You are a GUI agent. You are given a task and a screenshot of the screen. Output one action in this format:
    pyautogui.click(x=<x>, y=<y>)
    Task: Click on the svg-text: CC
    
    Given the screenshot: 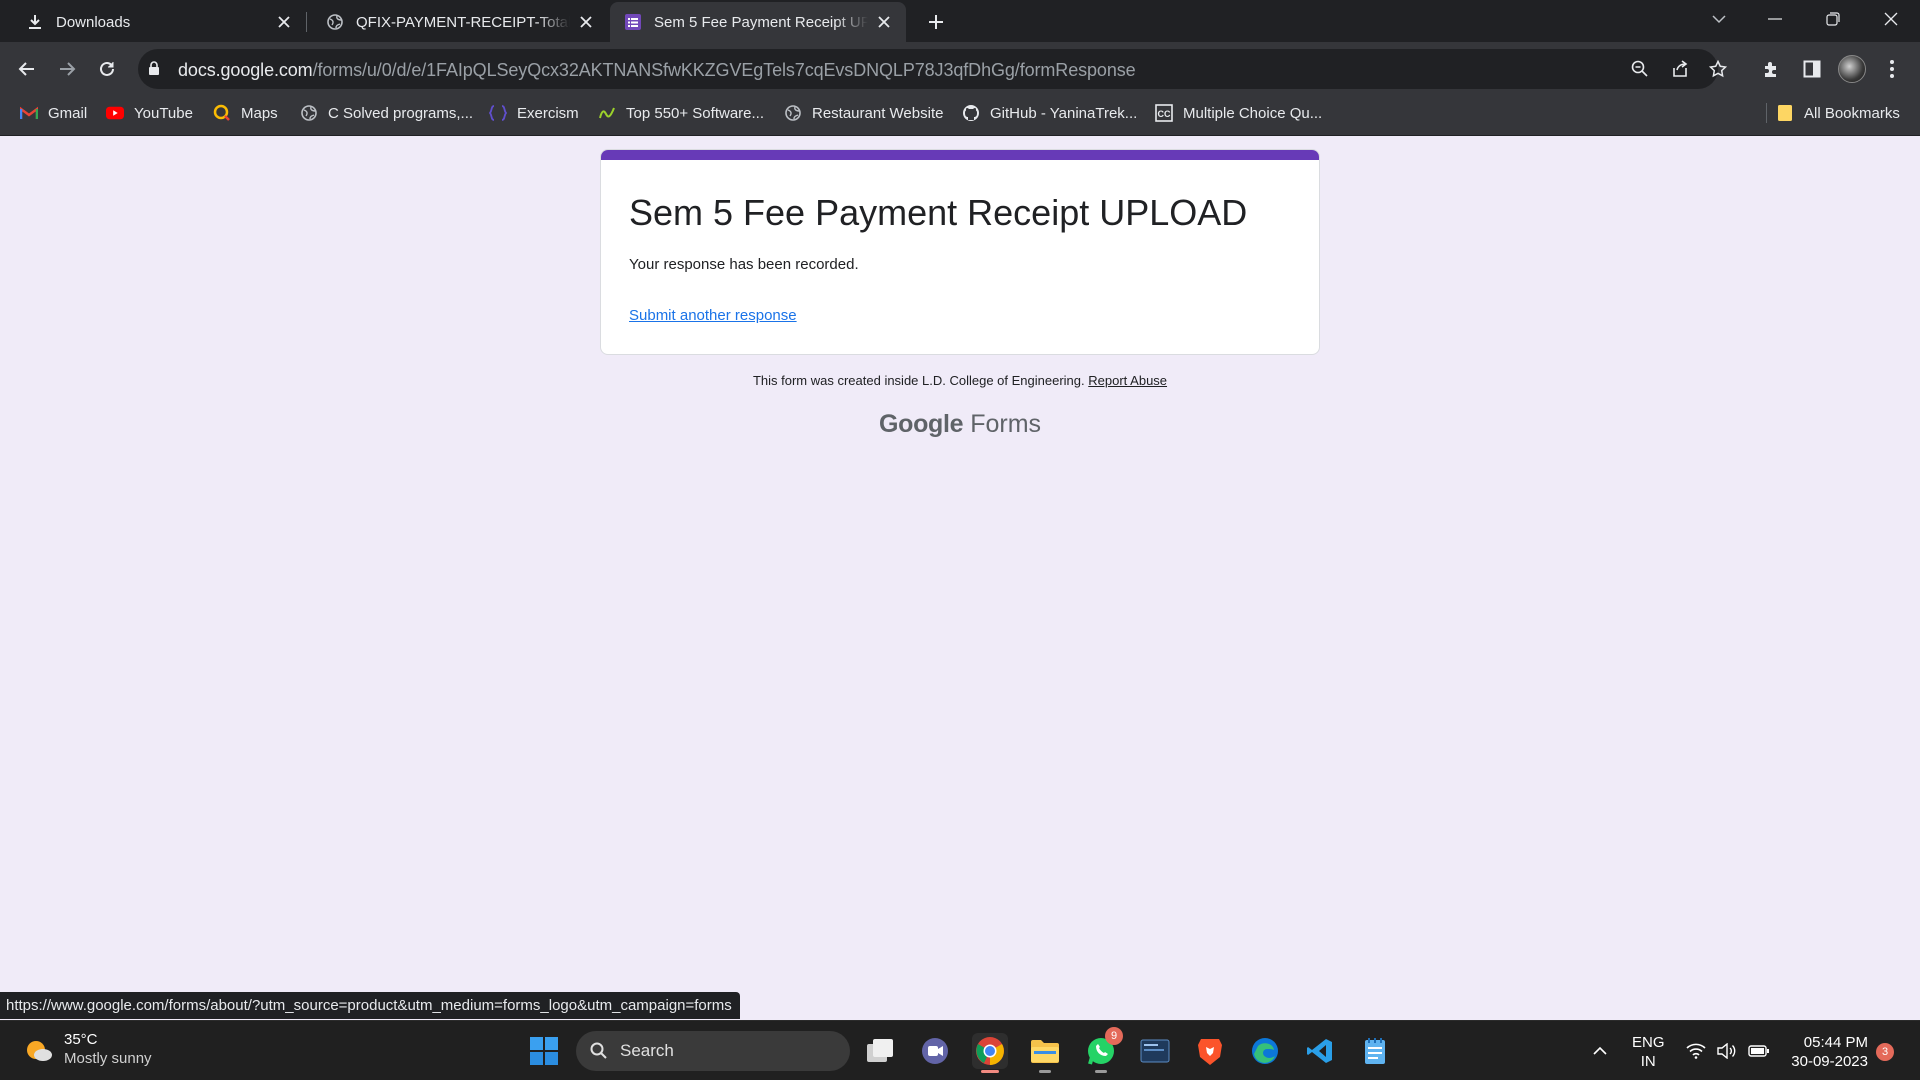 What is the action you would take?
    pyautogui.click(x=1164, y=114)
    